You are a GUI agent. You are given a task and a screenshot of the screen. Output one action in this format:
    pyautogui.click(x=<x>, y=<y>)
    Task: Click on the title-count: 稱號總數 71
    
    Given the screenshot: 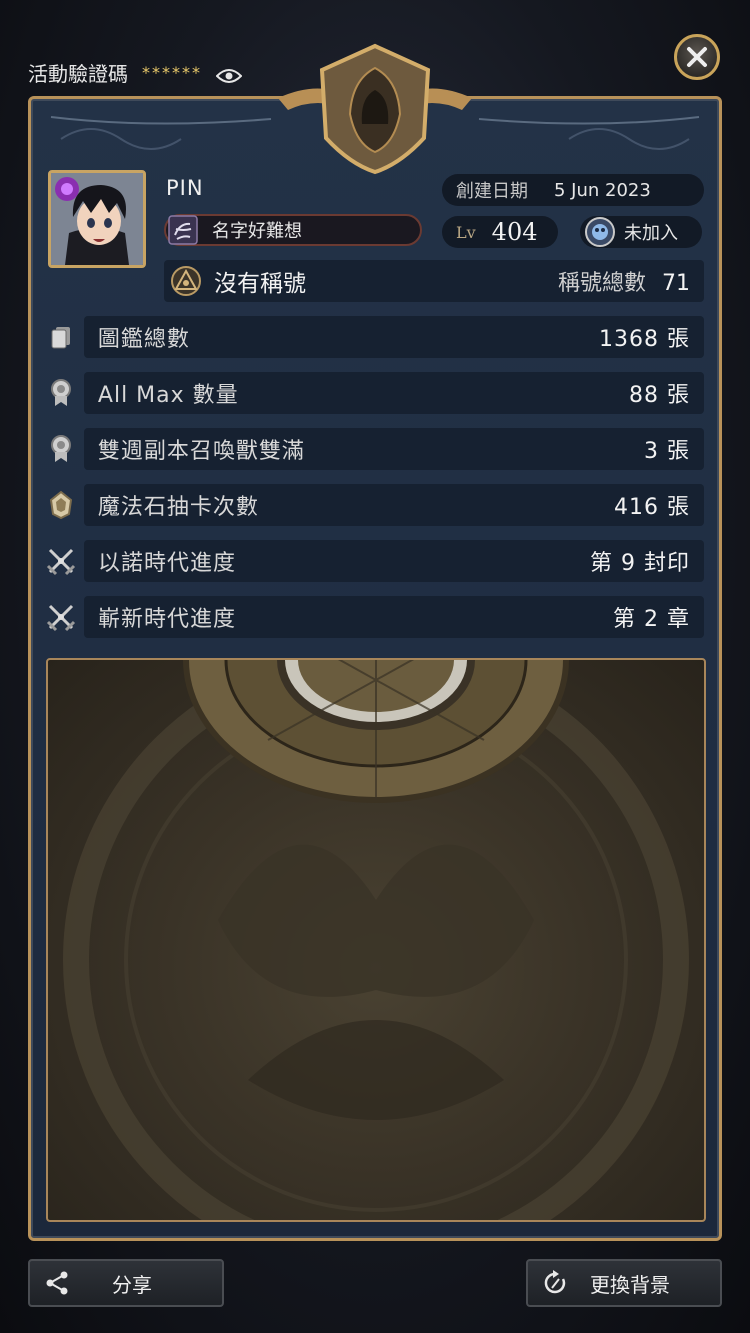 What is the action you would take?
    pyautogui.click(x=624, y=281)
    